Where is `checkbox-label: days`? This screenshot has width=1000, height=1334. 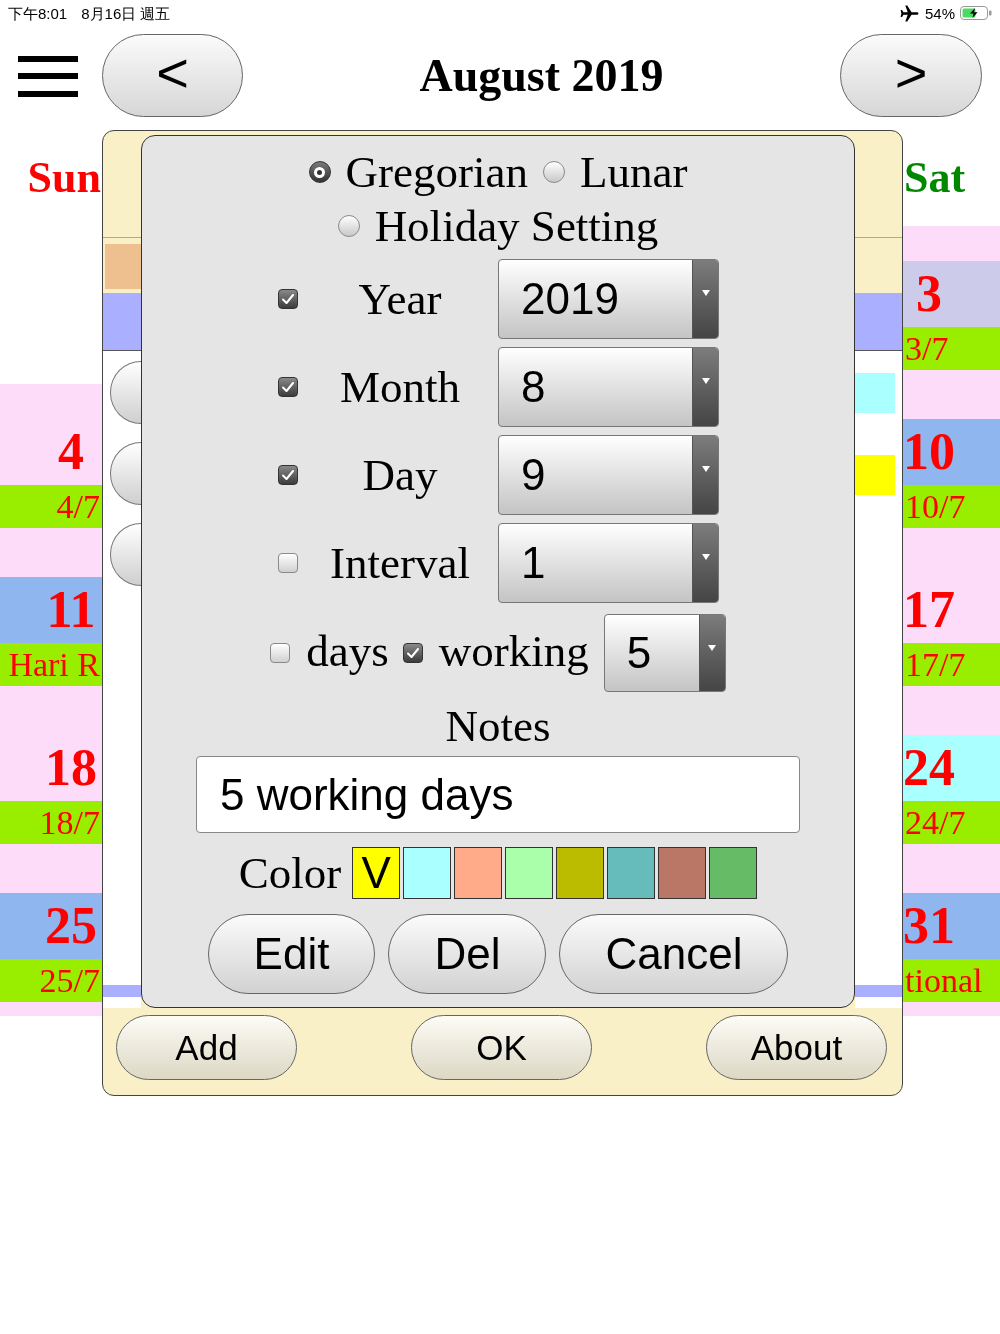
checkbox-label: days is located at coordinates (347, 653).